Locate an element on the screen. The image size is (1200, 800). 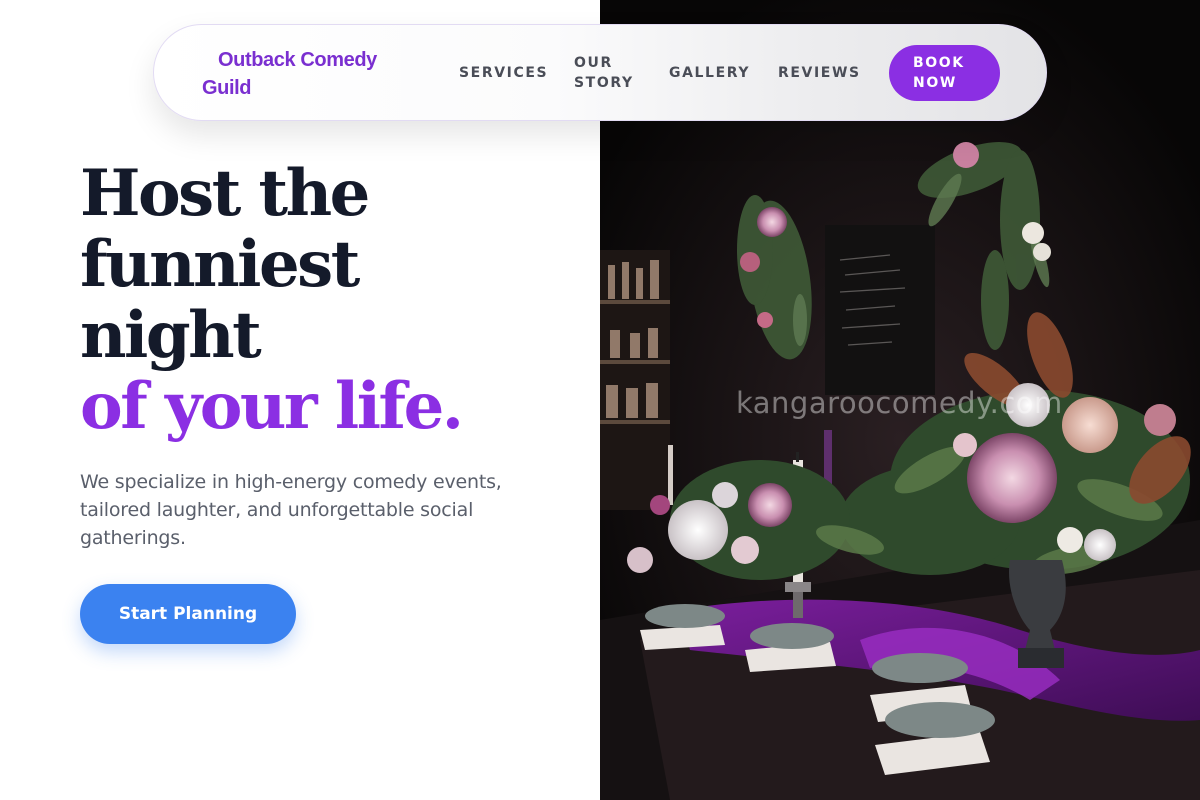
headline-accent: of your life. is located at coordinates (272, 406).